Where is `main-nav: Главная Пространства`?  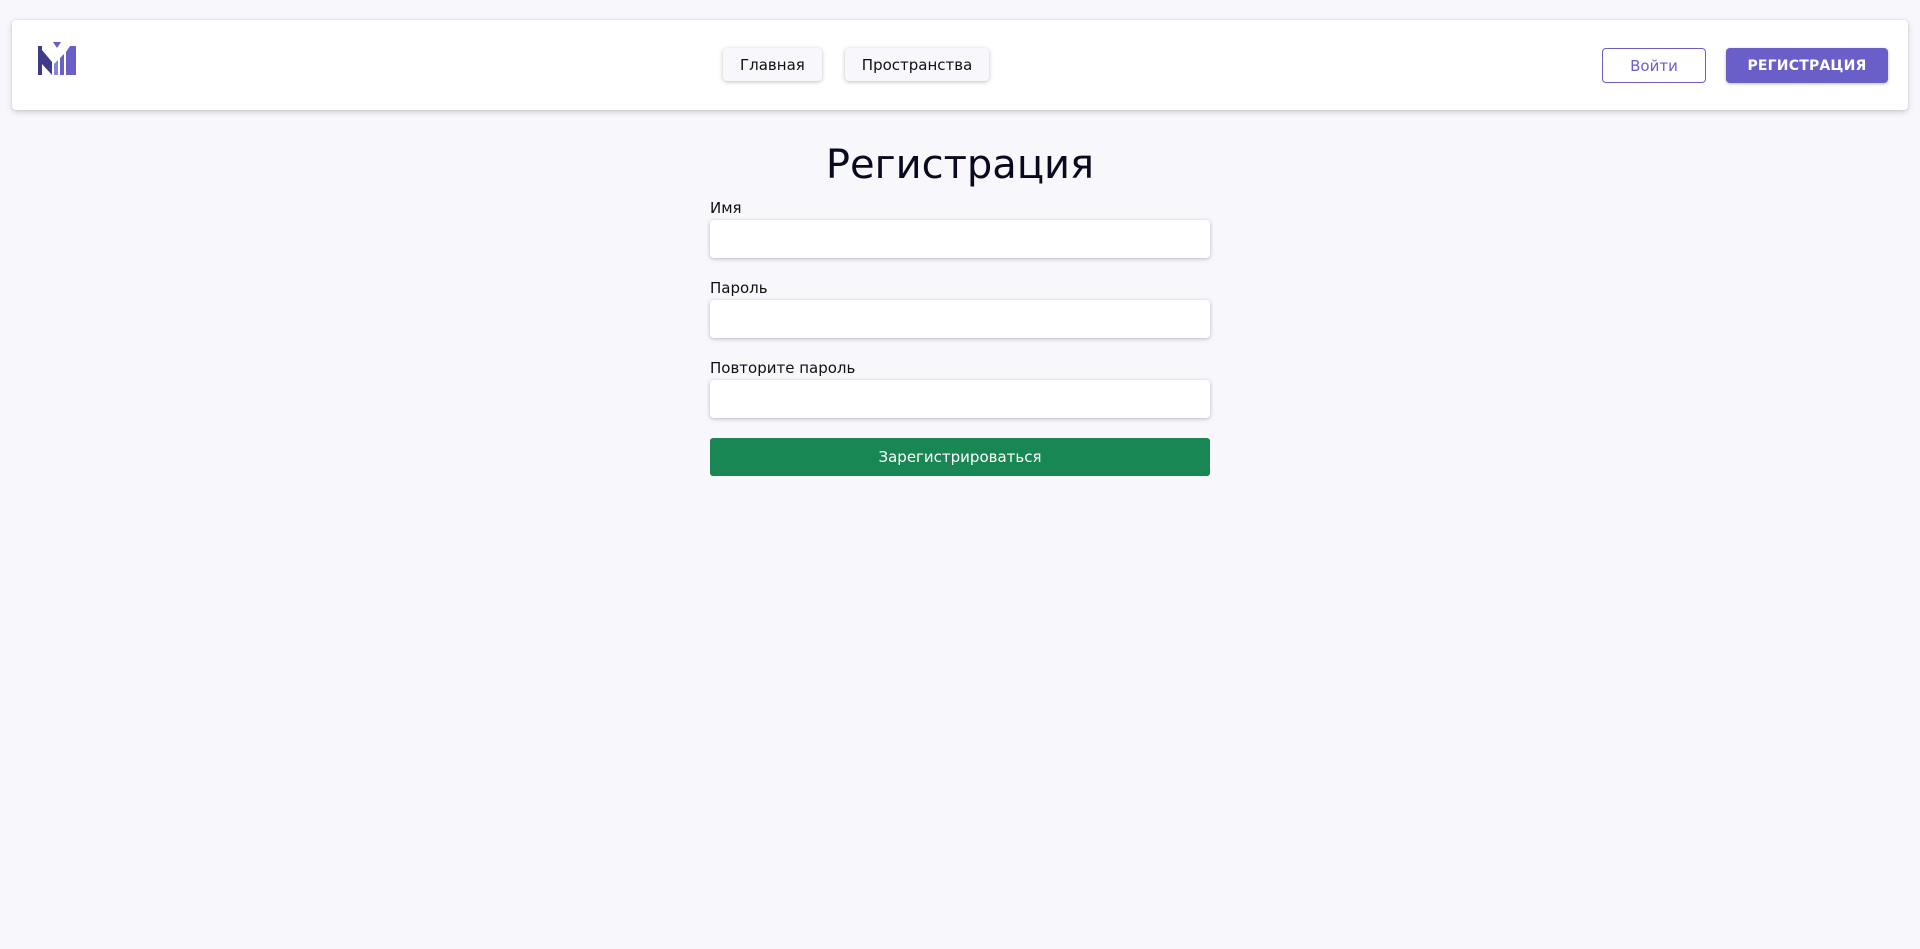 main-nav: Главная Пространства is located at coordinates (856, 64).